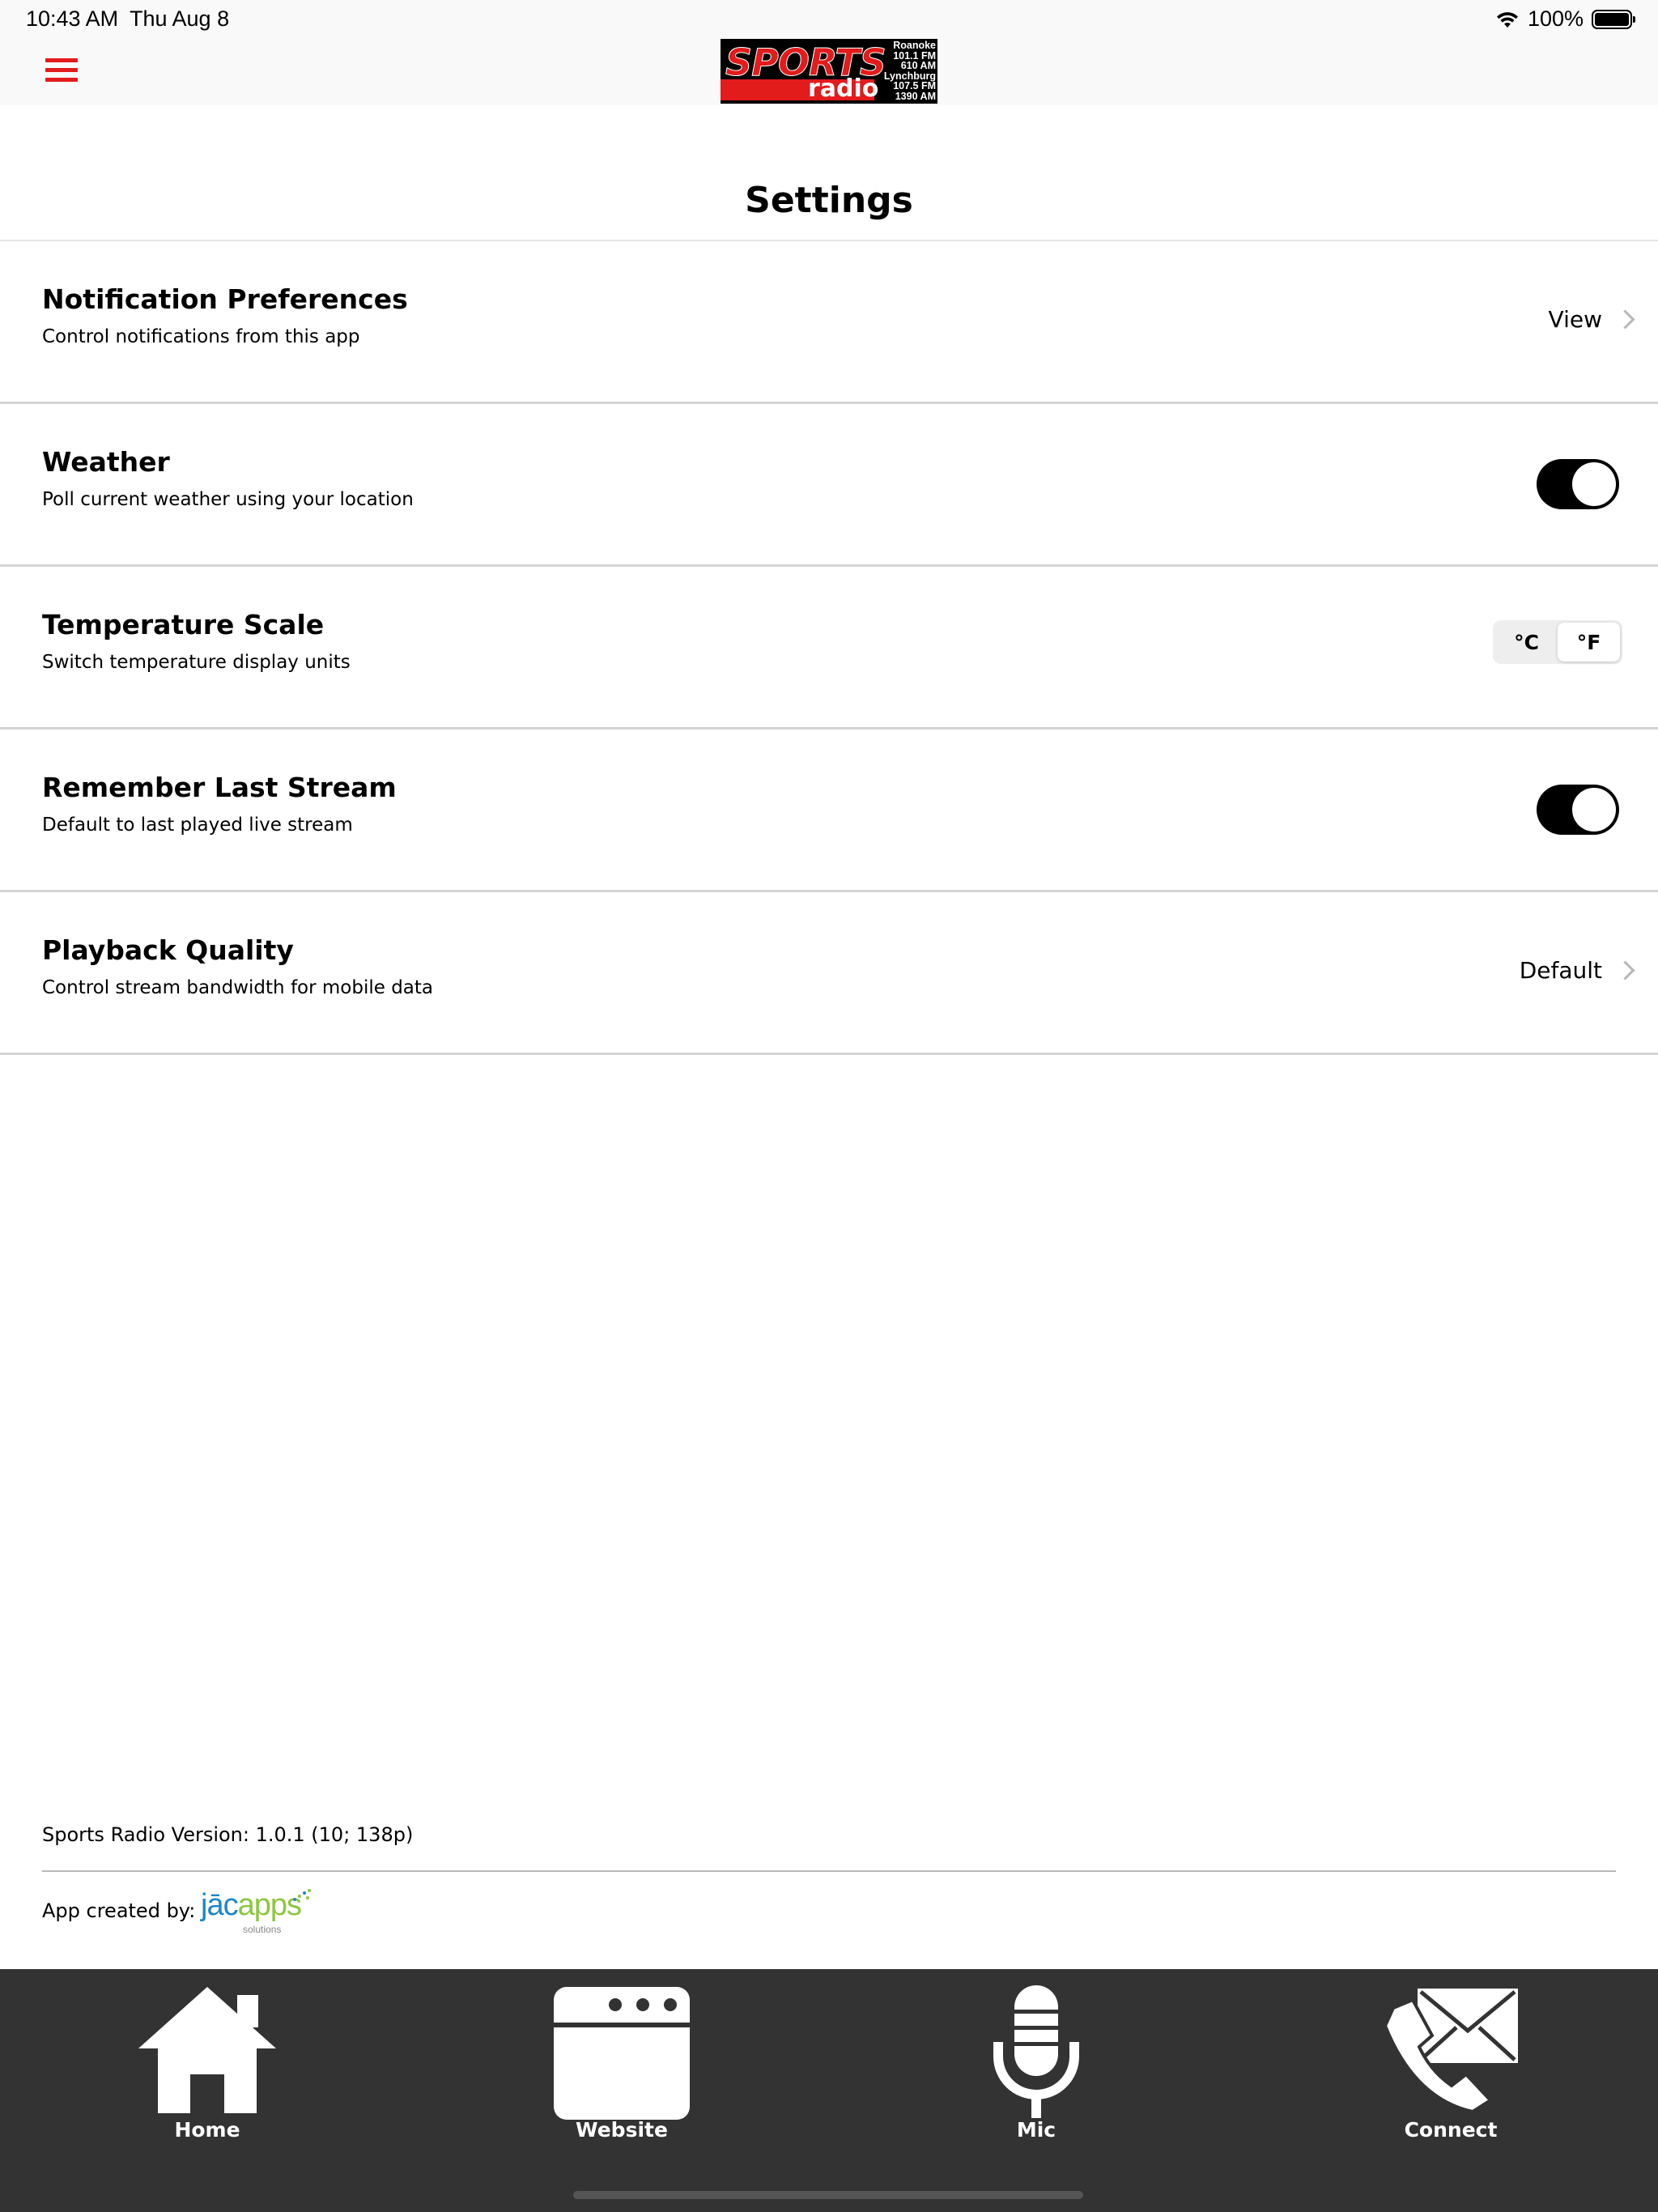  What do you see at coordinates (843, 88) in the screenshot?
I see `logo-radio-text: radio` at bounding box center [843, 88].